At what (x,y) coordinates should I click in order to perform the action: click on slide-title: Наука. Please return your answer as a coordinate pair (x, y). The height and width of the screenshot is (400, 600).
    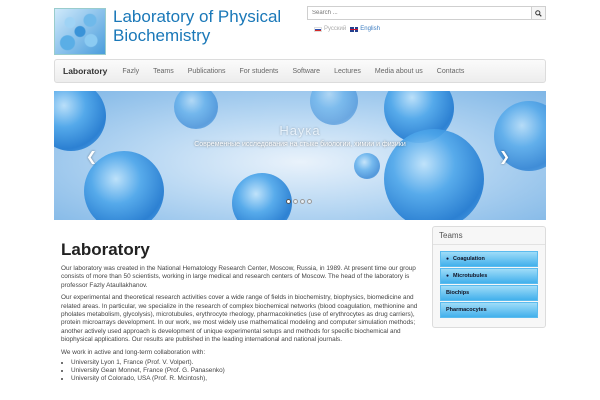
    Looking at the image, I should click on (300, 130).